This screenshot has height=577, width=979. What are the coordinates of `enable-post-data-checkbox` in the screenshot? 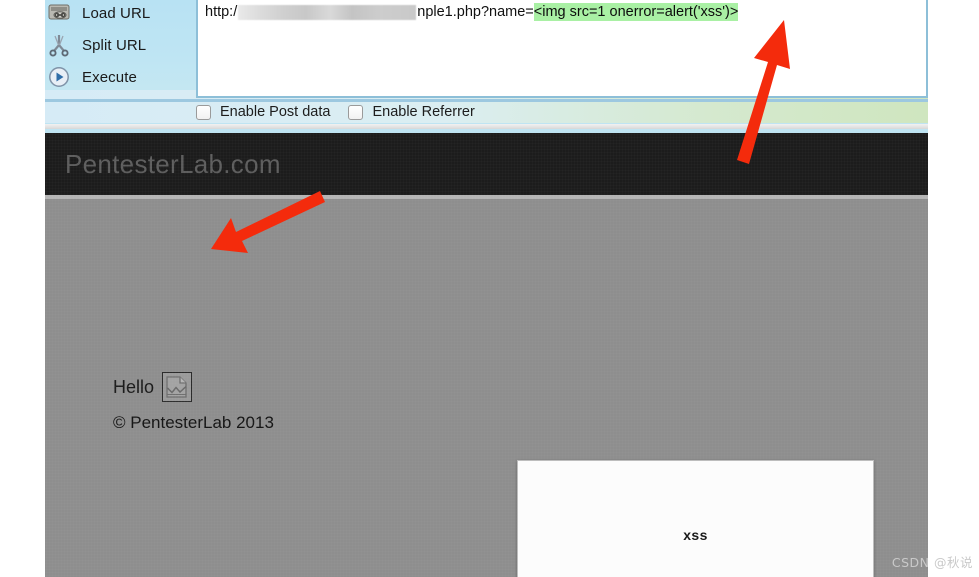 It's located at (203, 112).